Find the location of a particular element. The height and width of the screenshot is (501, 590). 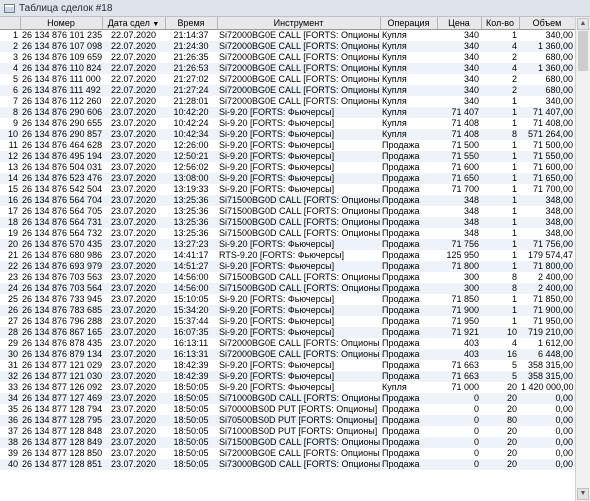

row-index-cell: 29 is located at coordinates (12, 343).